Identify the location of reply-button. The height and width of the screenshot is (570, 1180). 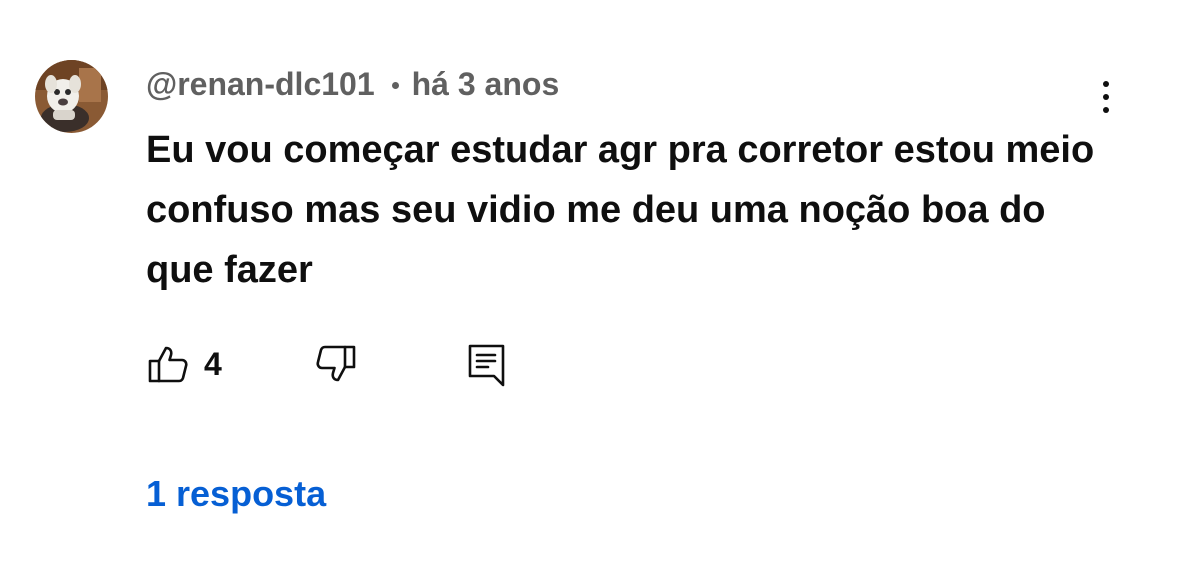
(486, 364).